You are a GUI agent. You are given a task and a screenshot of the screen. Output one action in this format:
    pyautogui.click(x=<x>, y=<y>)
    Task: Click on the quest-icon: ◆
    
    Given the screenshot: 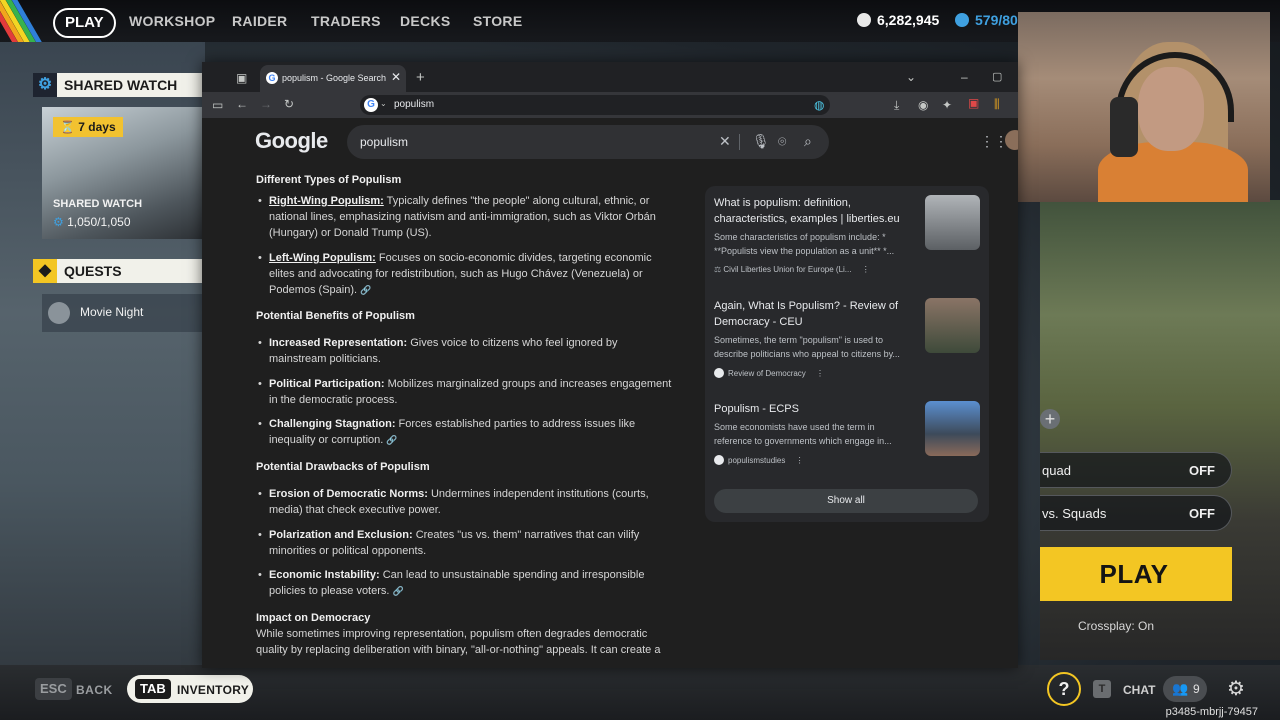 What is the action you would take?
    pyautogui.click(x=45, y=271)
    